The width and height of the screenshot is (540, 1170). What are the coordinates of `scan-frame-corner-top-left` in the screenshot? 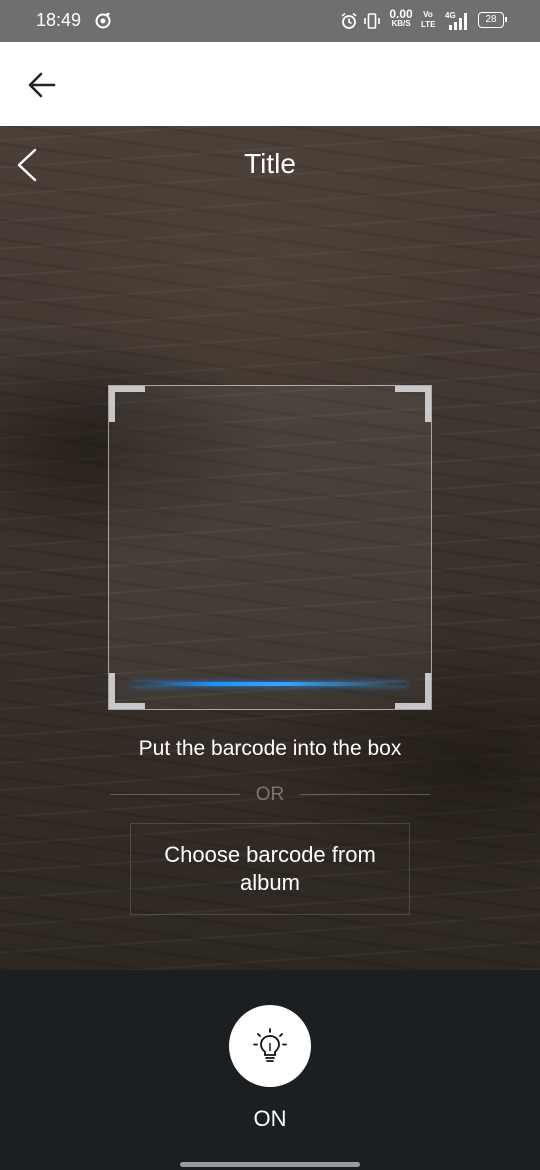 It's located at (127, 404).